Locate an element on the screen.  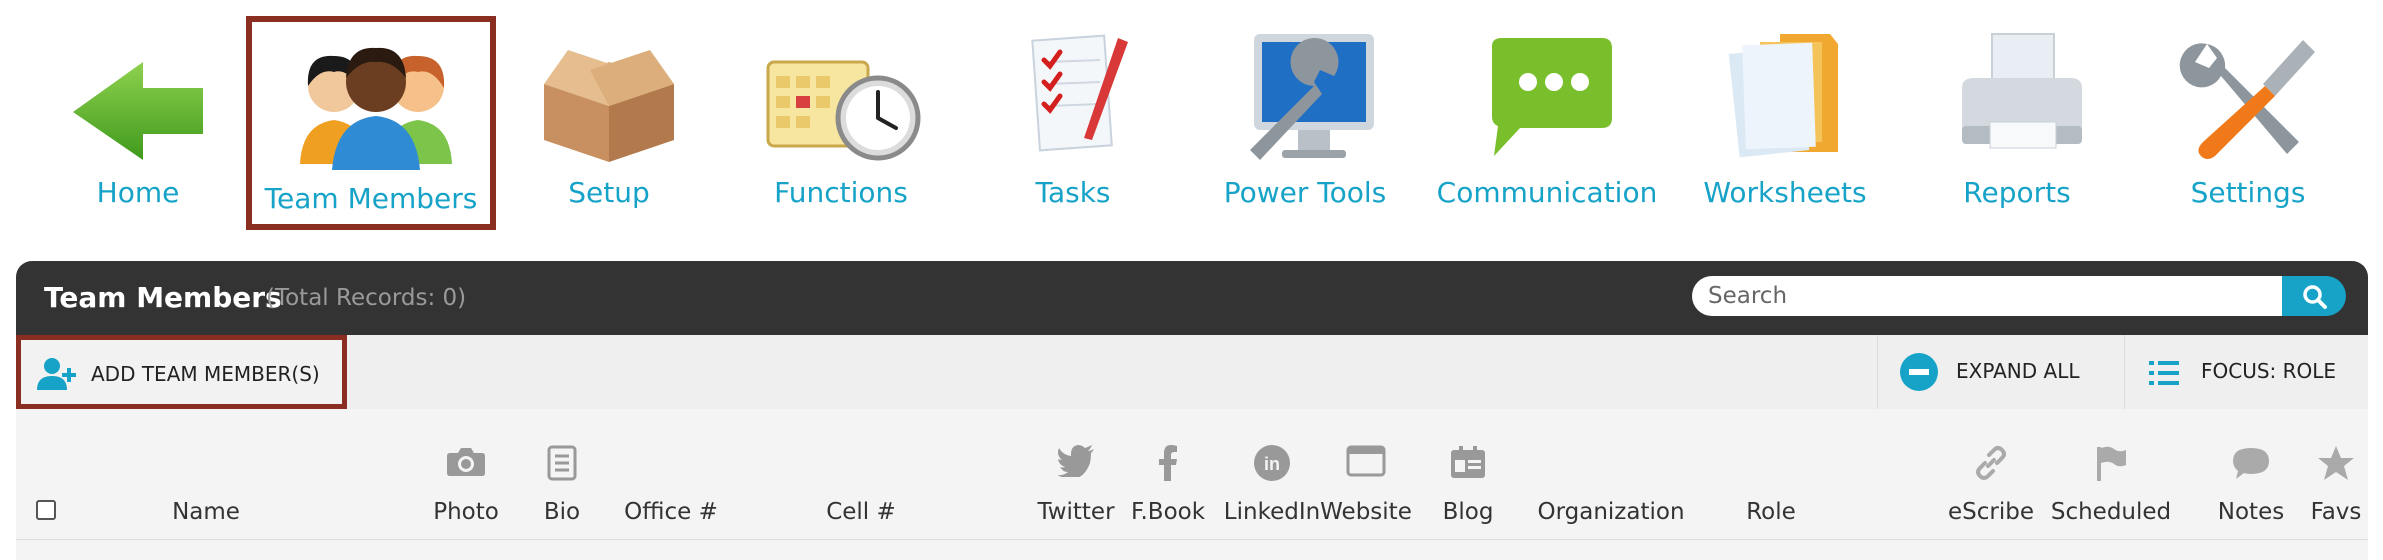
column-label: Organization is located at coordinates (1611, 512).